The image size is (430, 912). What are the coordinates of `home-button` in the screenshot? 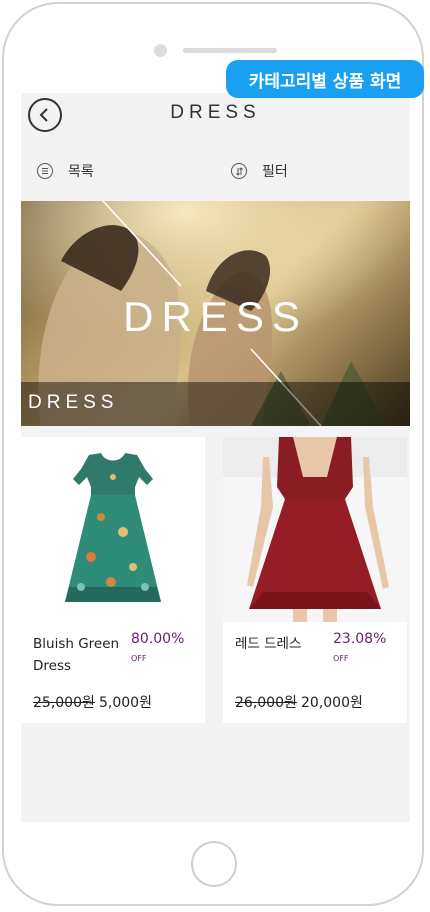 It's located at (214, 864).